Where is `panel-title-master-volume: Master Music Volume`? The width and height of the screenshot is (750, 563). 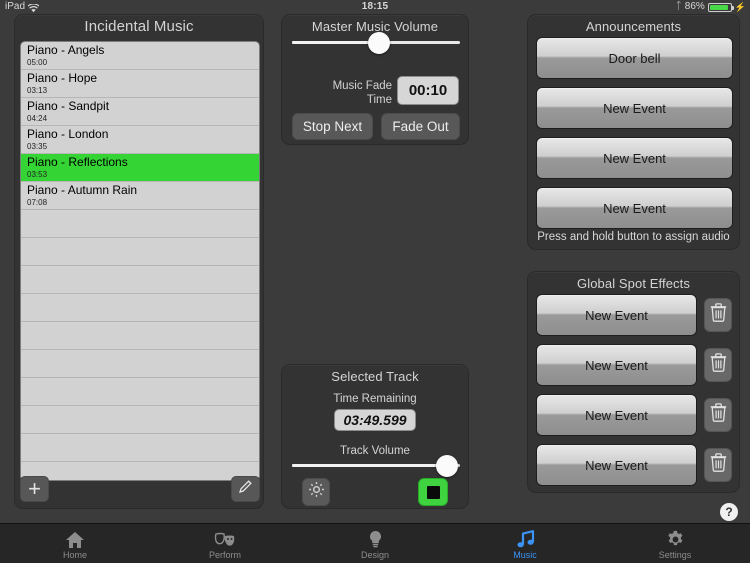 panel-title-master-volume: Master Music Volume is located at coordinates (375, 26).